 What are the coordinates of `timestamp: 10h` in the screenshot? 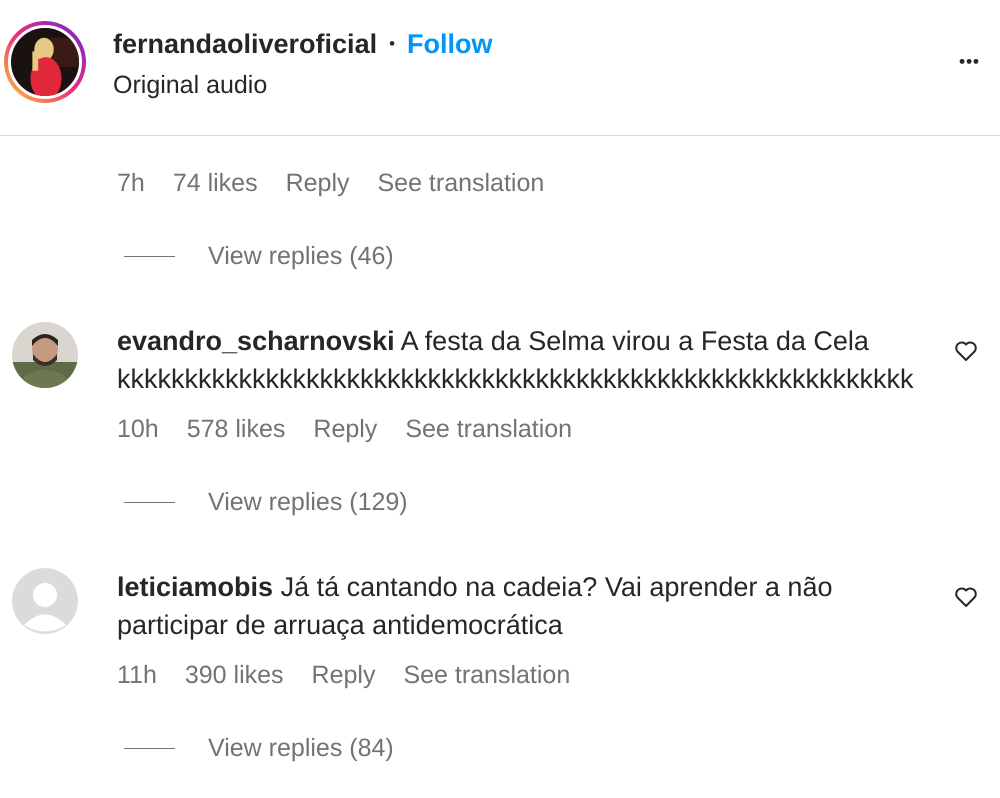 It's located at (138, 429).